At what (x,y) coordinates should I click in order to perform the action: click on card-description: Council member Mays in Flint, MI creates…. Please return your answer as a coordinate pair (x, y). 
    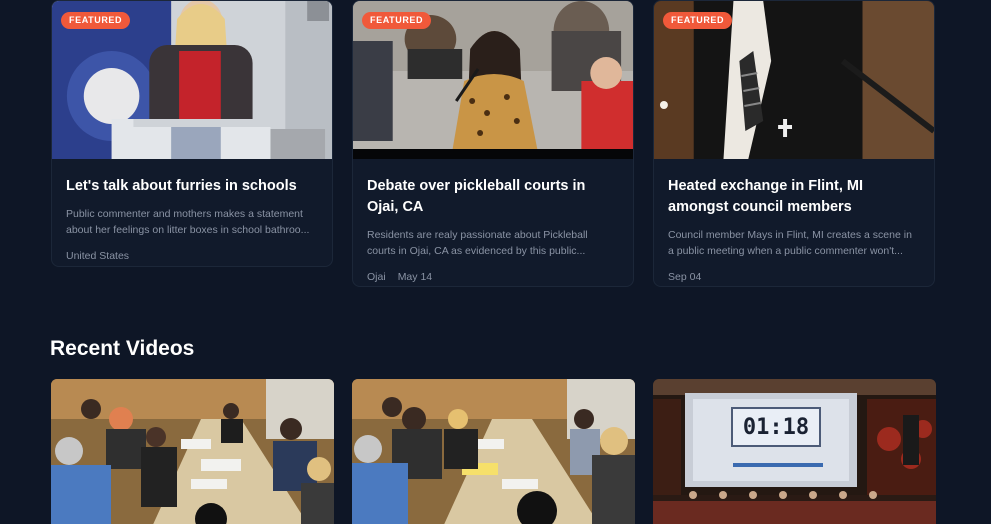
    Looking at the image, I should click on (790, 243).